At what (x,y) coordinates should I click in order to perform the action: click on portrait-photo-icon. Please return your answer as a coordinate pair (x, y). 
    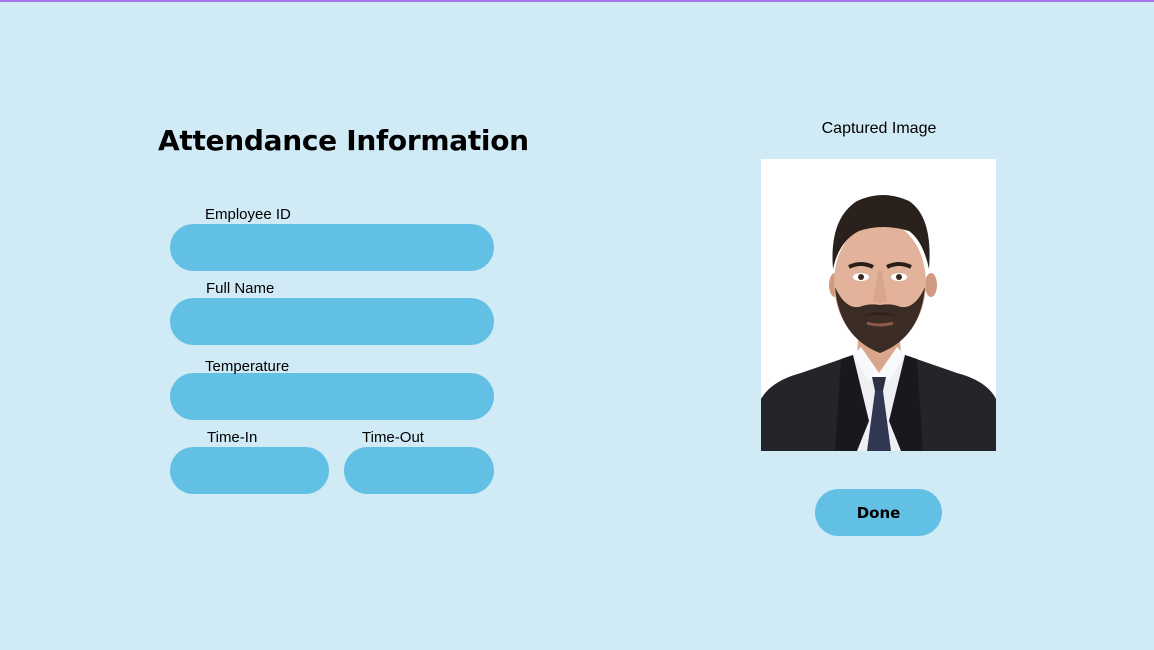
    Looking at the image, I should click on (878, 305).